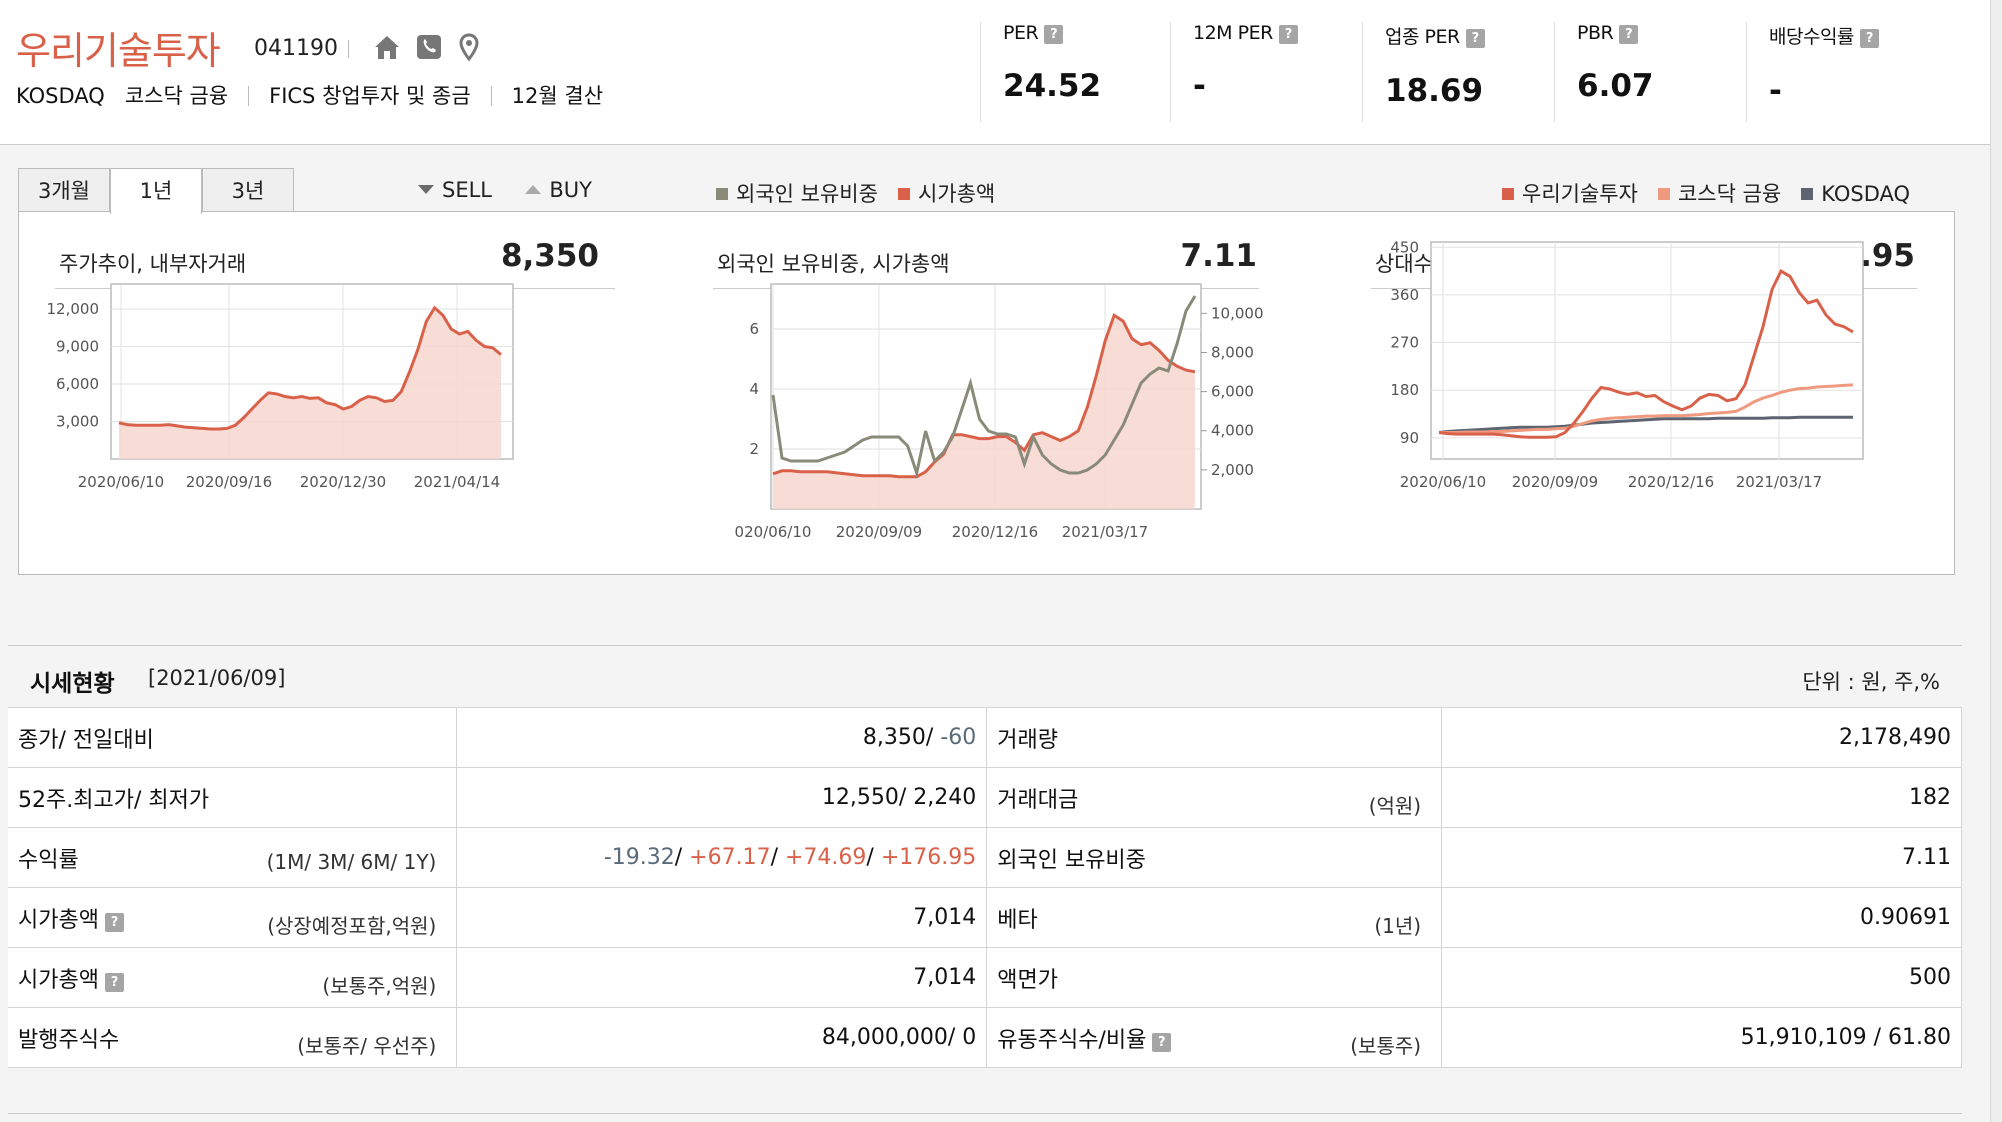 This screenshot has width=2002, height=1122. What do you see at coordinates (1017, 920) in the screenshot?
I see `label-text: 베타` at bounding box center [1017, 920].